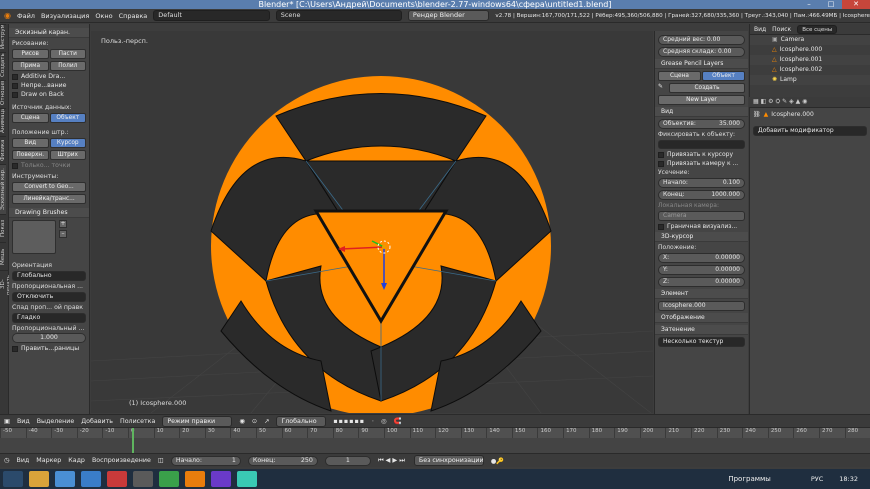 The image size is (870, 489). I want to click on menu-window: Окно, so click(103, 16).